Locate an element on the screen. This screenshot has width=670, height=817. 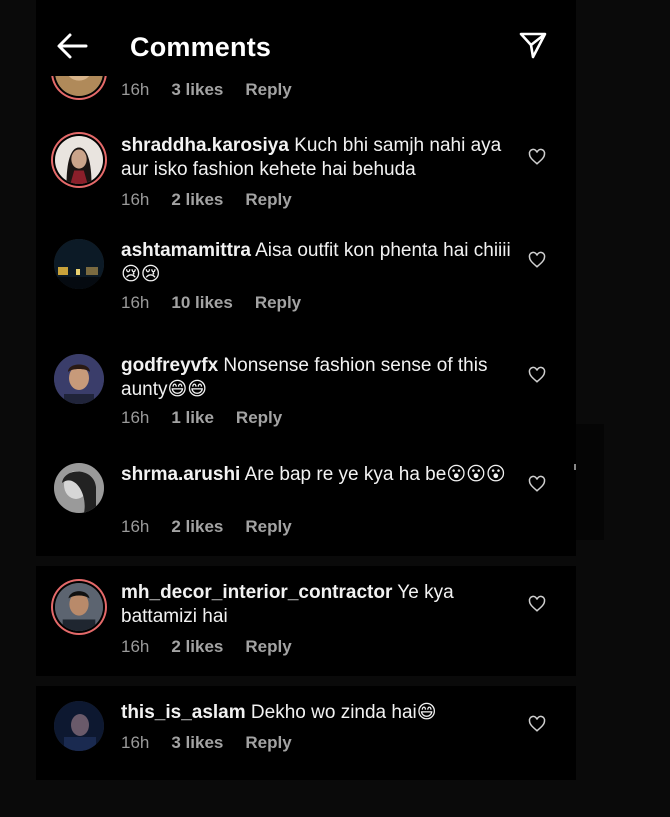
comment-username: shrma.arushi is located at coordinates (180, 474).